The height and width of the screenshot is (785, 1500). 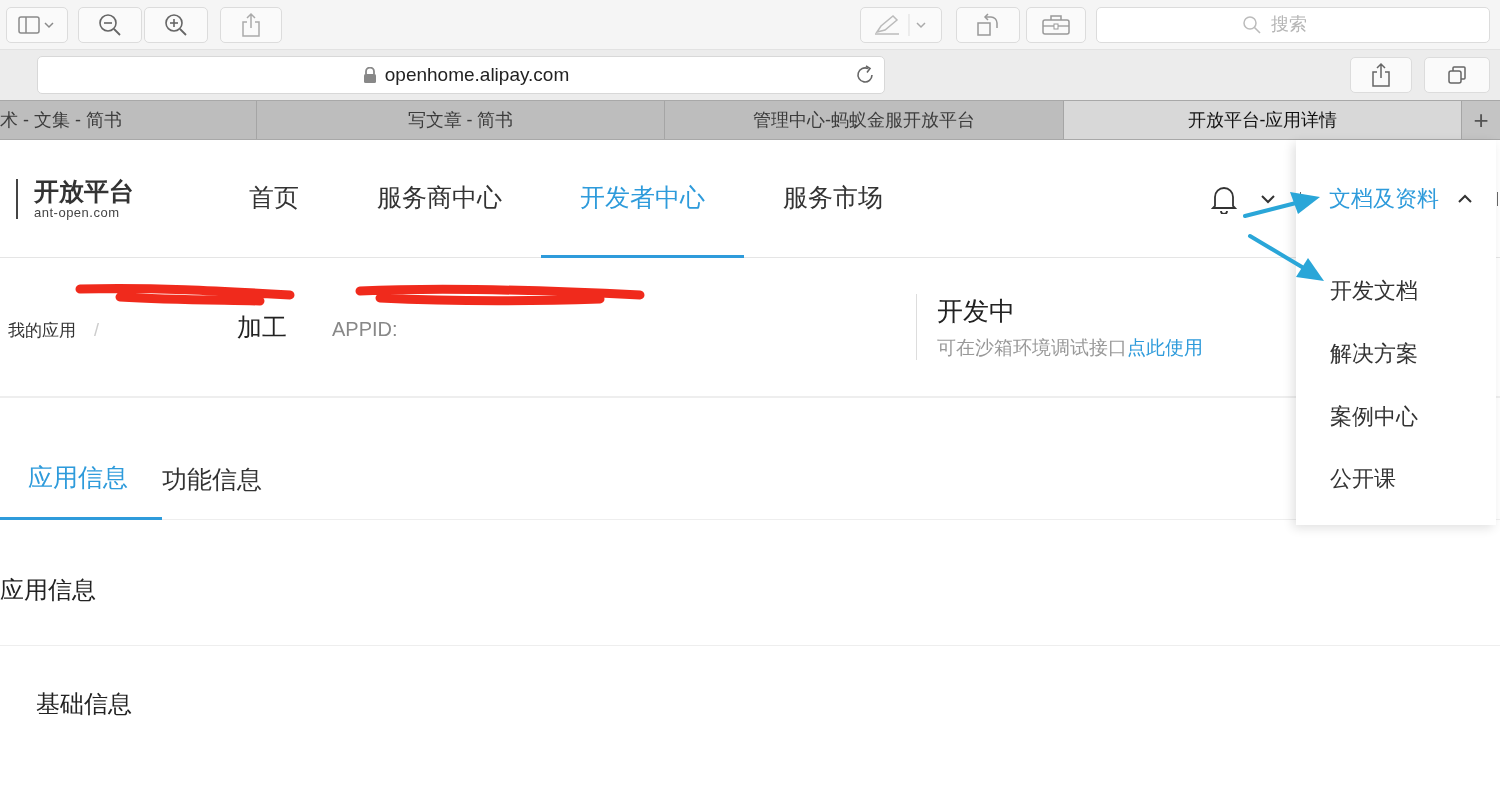 I want to click on overlapping-squares-icon, so click(x=1457, y=75).